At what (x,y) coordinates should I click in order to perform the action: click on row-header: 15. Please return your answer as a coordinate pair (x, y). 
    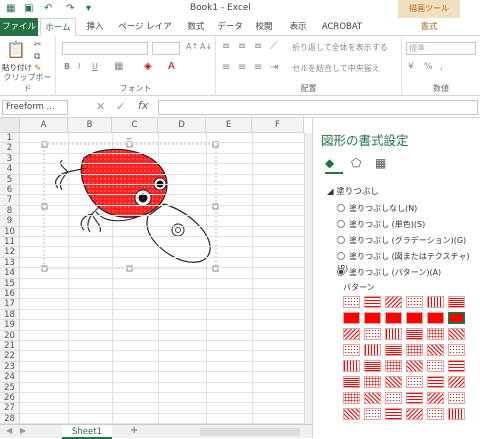
    Looking at the image, I should click on (10, 283).